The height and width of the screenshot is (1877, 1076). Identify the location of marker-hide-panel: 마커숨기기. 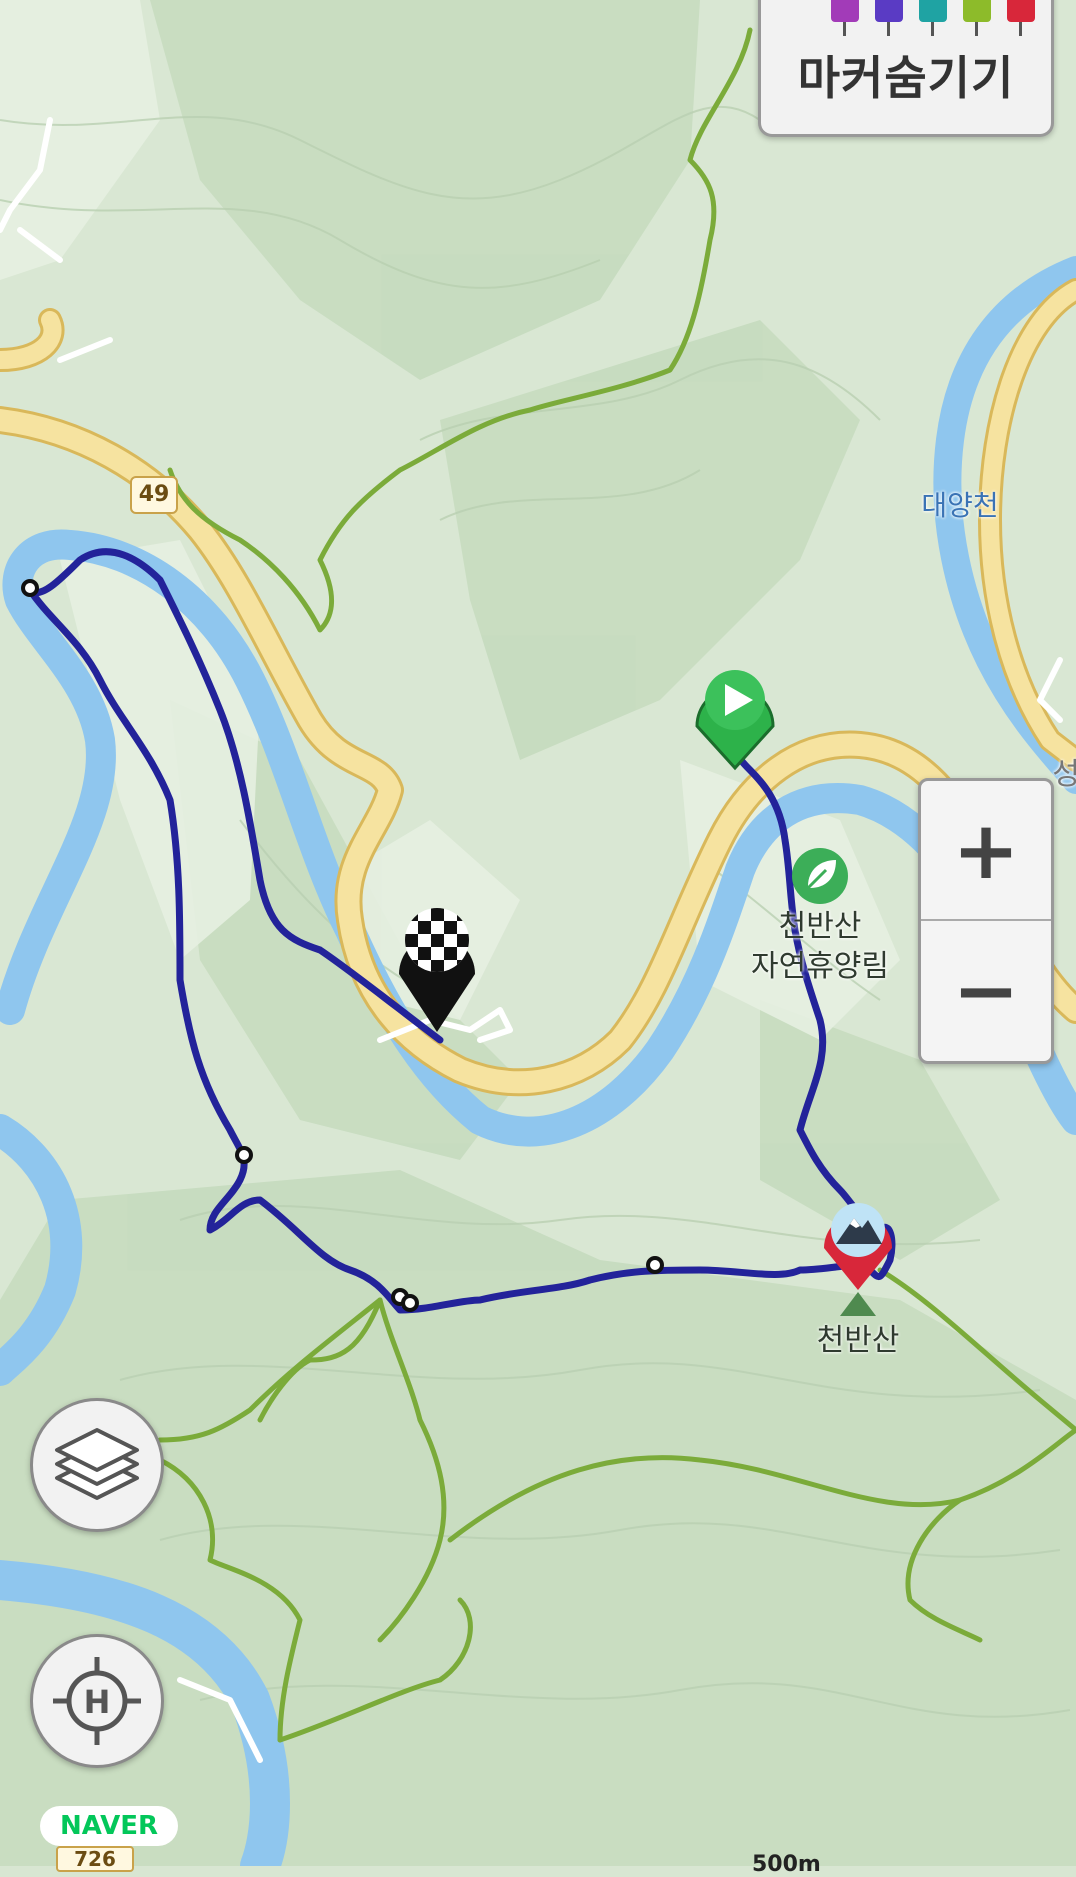
(906, 68).